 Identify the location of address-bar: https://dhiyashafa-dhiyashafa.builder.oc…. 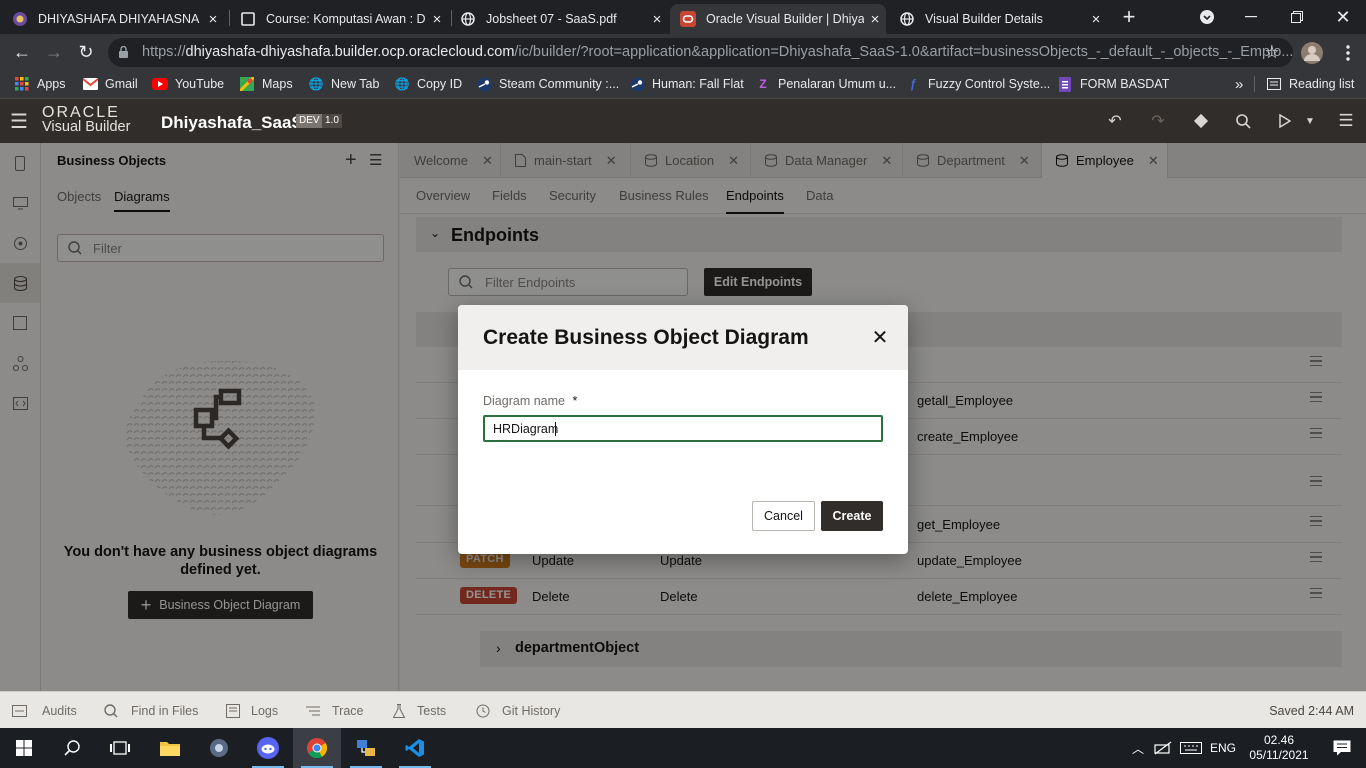
(700, 52).